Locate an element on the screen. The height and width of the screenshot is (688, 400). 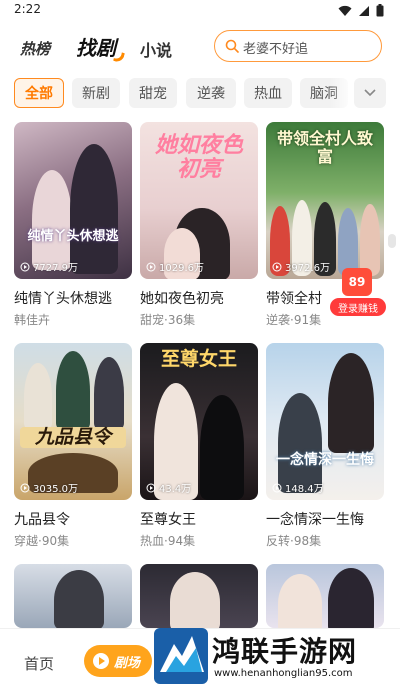
drama-poster: 她如夜色初亮 1029.6万 is located at coordinates (199, 200).